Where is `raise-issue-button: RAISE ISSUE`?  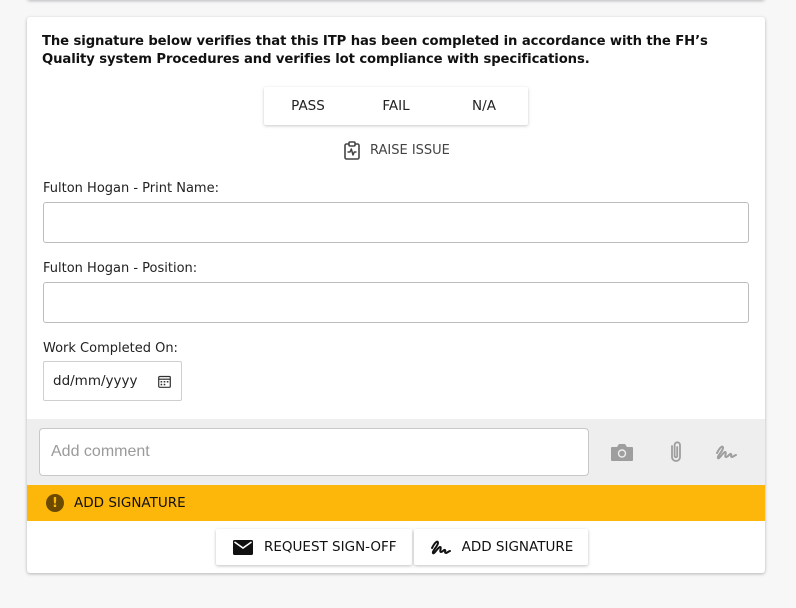 raise-issue-button: RAISE ISSUE is located at coordinates (396, 150).